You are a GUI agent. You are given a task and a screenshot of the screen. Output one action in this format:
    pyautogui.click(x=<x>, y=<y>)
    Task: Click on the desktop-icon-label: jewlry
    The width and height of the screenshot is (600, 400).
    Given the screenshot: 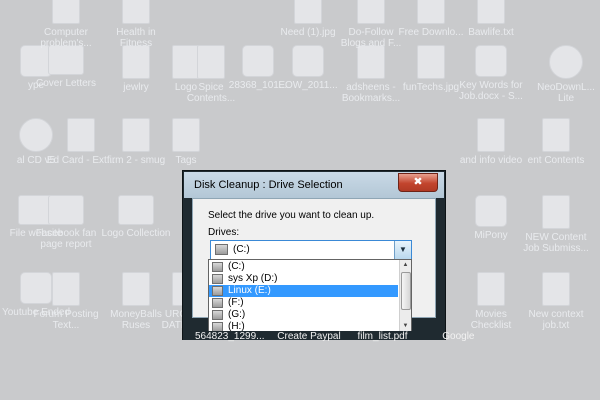 What is the action you would take?
    pyautogui.click(x=136, y=87)
    